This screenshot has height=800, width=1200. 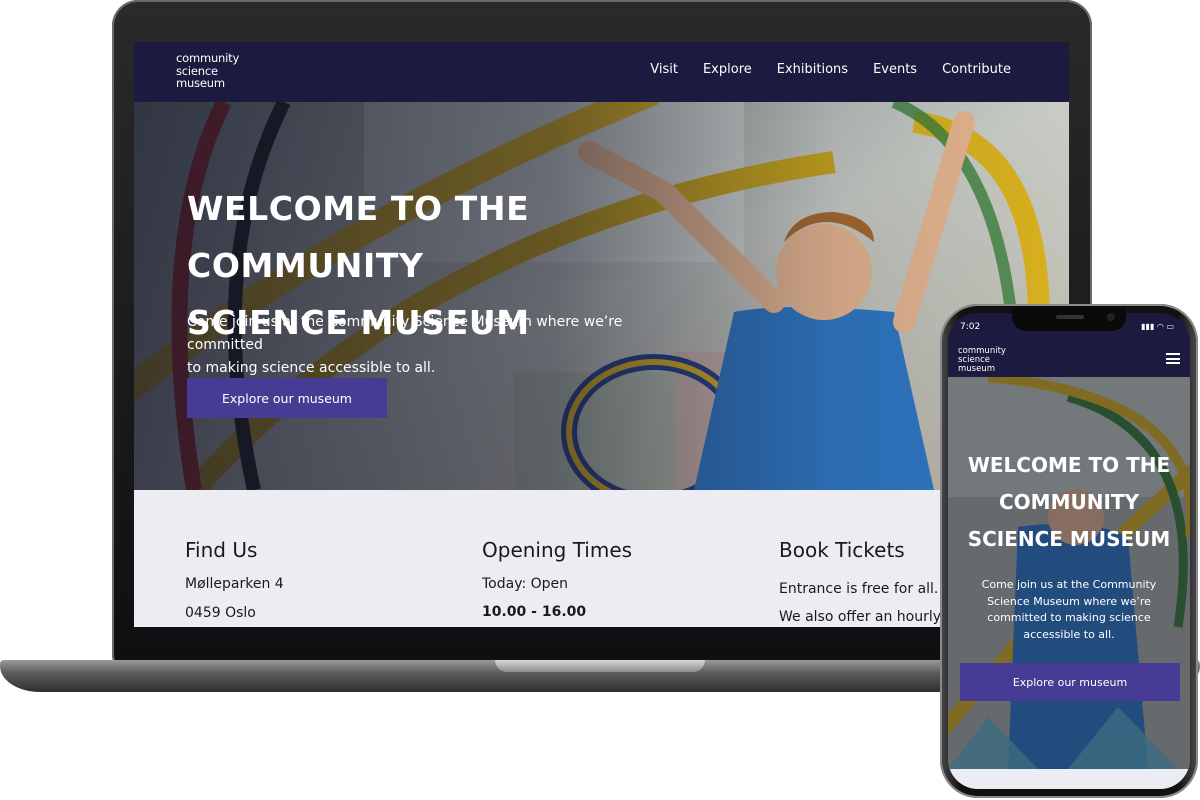 What do you see at coordinates (1111, 317) in the screenshot?
I see `phone-camera` at bounding box center [1111, 317].